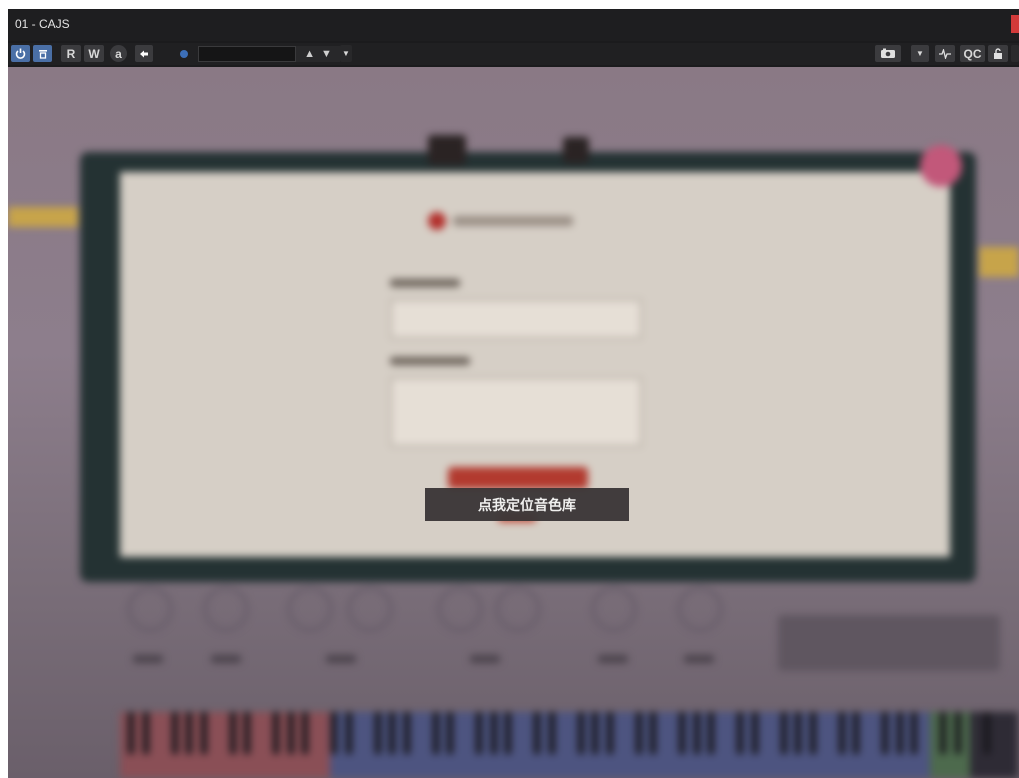 The width and height of the screenshot is (1019, 778). I want to click on read-automation-button: R, so click(71, 53).